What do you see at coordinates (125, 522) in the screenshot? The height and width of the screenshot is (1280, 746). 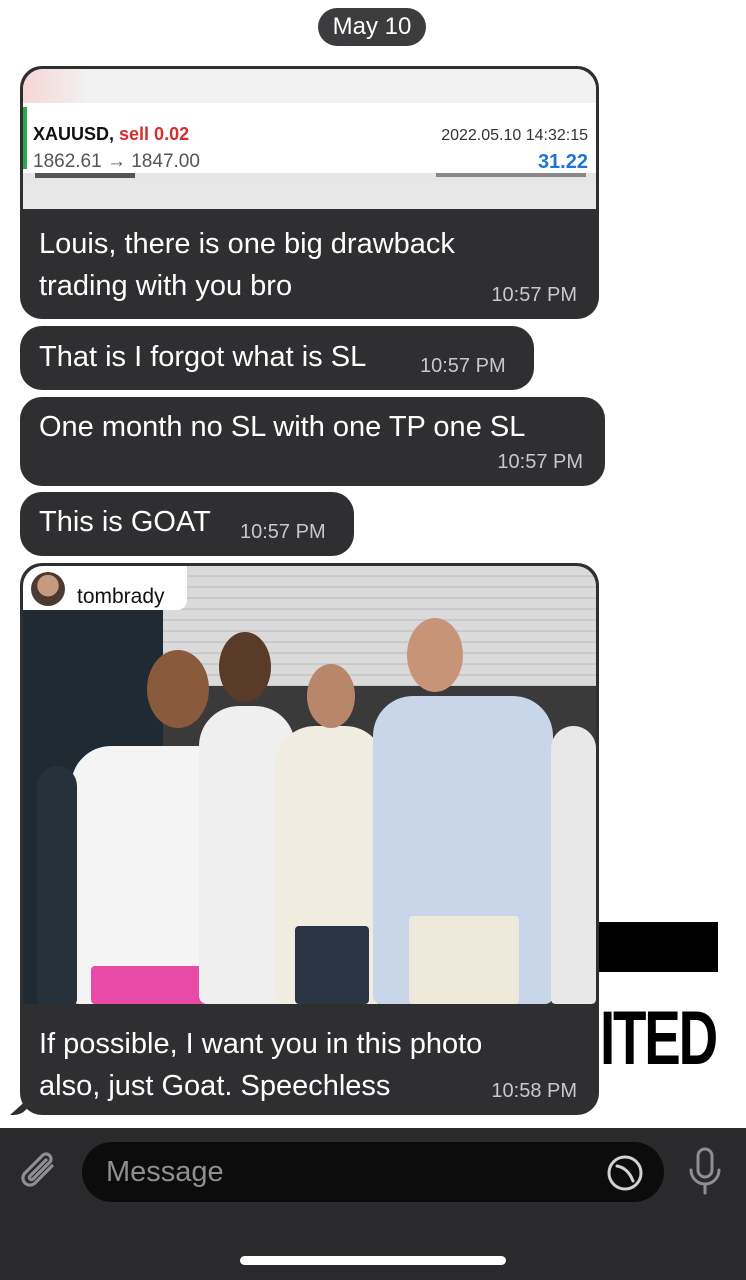 I see `message-text: This is GOAT` at bounding box center [125, 522].